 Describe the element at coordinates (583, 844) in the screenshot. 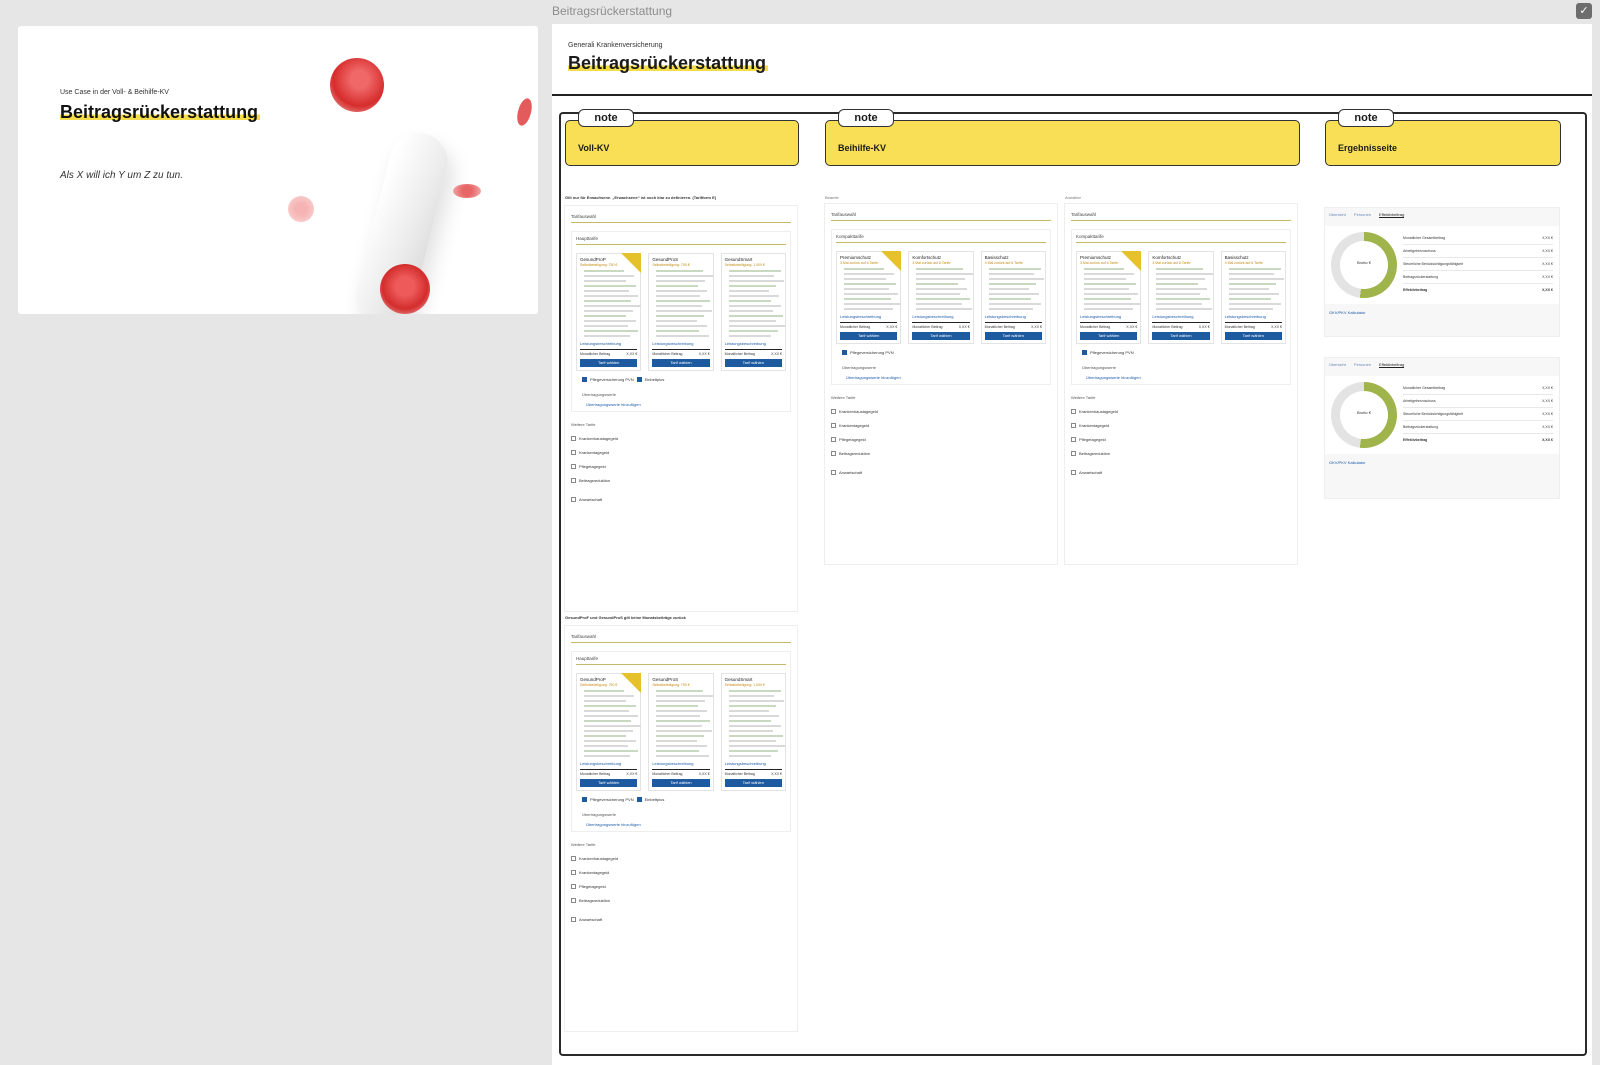

I see `weitere-tarife-label: Weitere Tarife` at that location.